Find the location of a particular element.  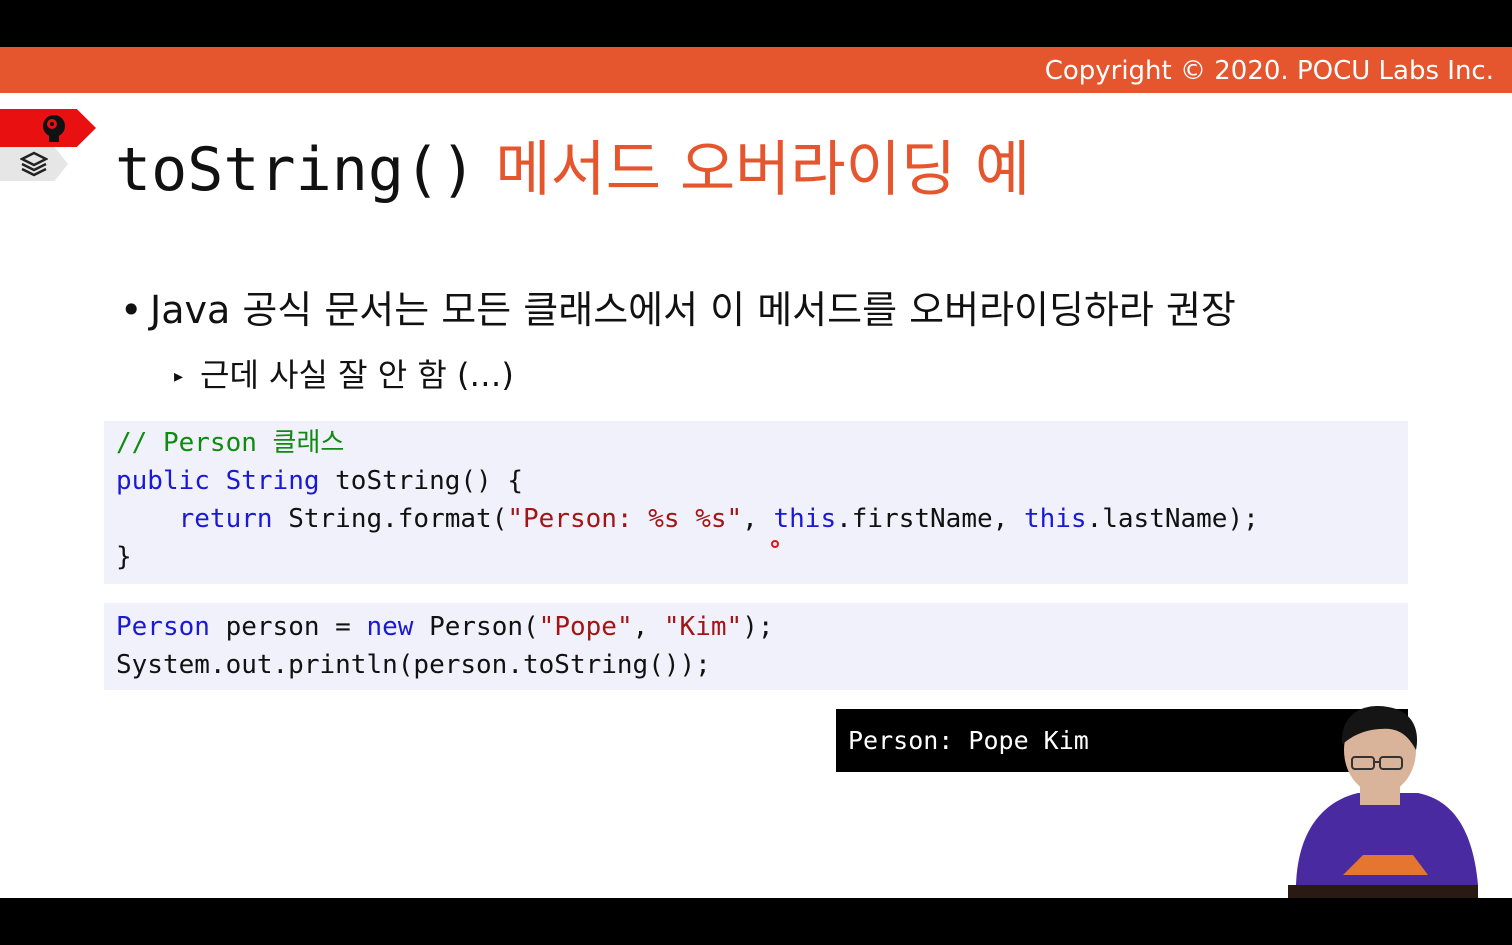

stack-badge is located at coordinates (34, 164).